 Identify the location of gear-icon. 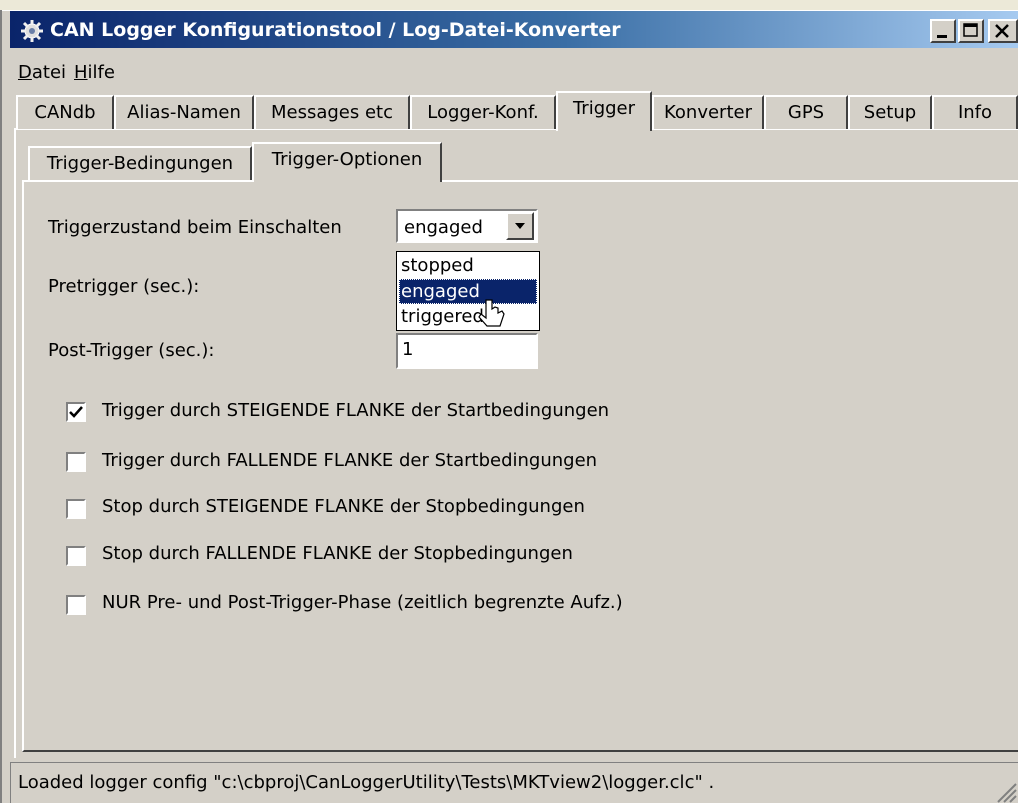
(32, 31).